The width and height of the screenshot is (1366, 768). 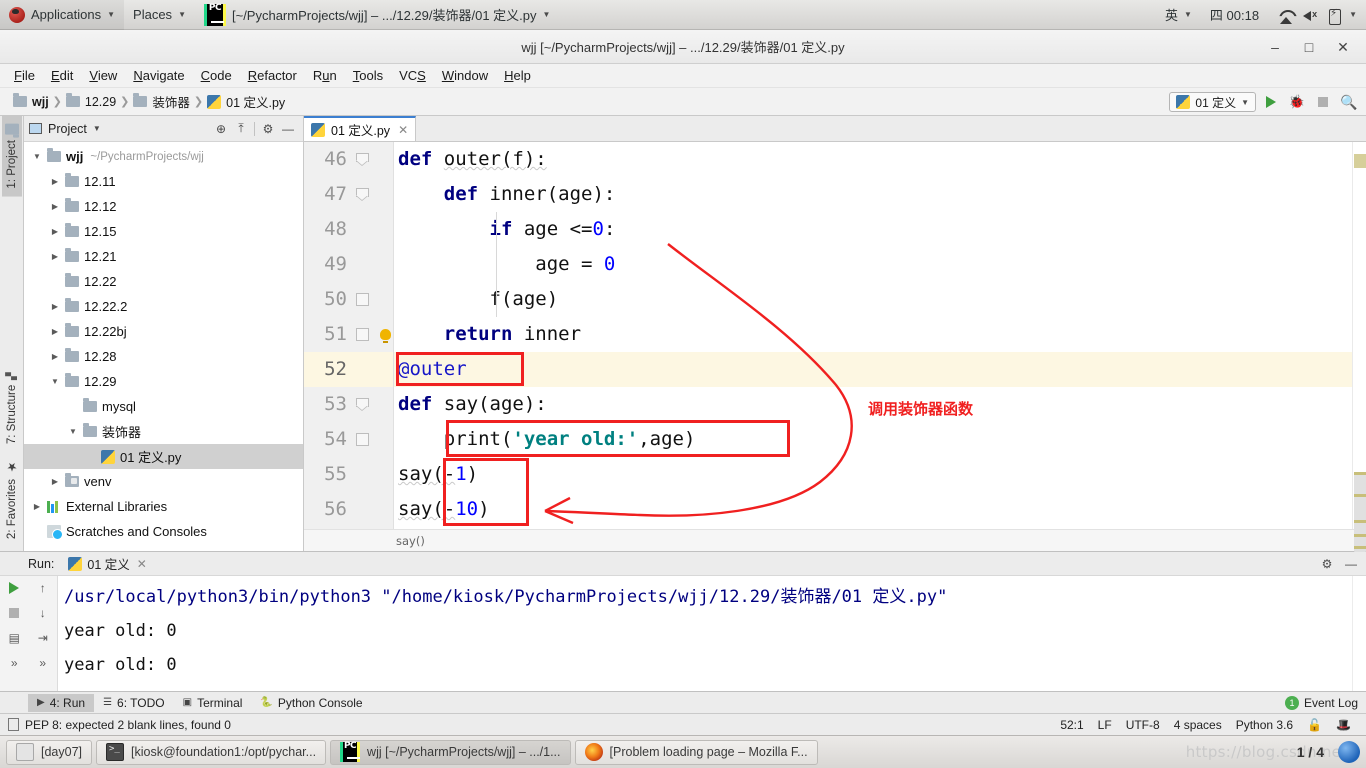 What do you see at coordinates (1349, 752) in the screenshot?
I see `workspace-switcher-icon` at bounding box center [1349, 752].